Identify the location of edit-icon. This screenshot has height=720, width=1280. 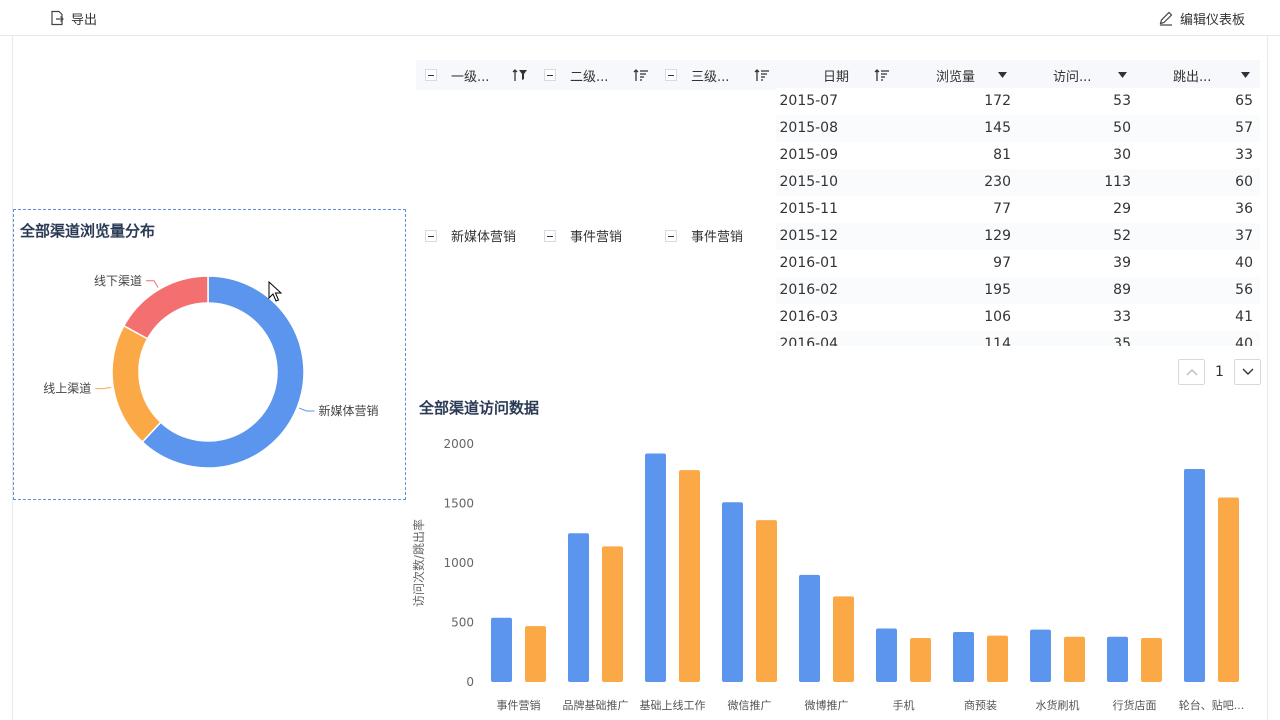
(1166, 18).